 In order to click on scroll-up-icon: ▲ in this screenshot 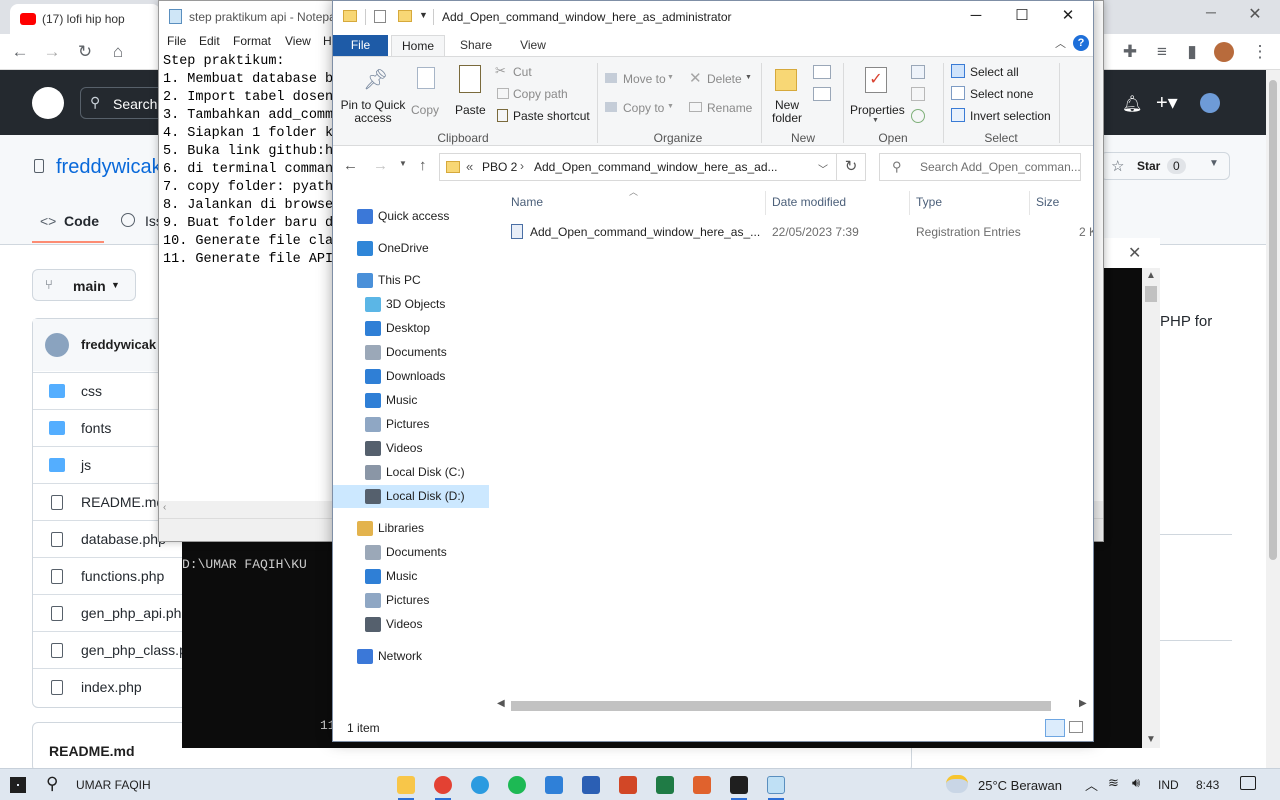, I will do `click(1151, 275)`.